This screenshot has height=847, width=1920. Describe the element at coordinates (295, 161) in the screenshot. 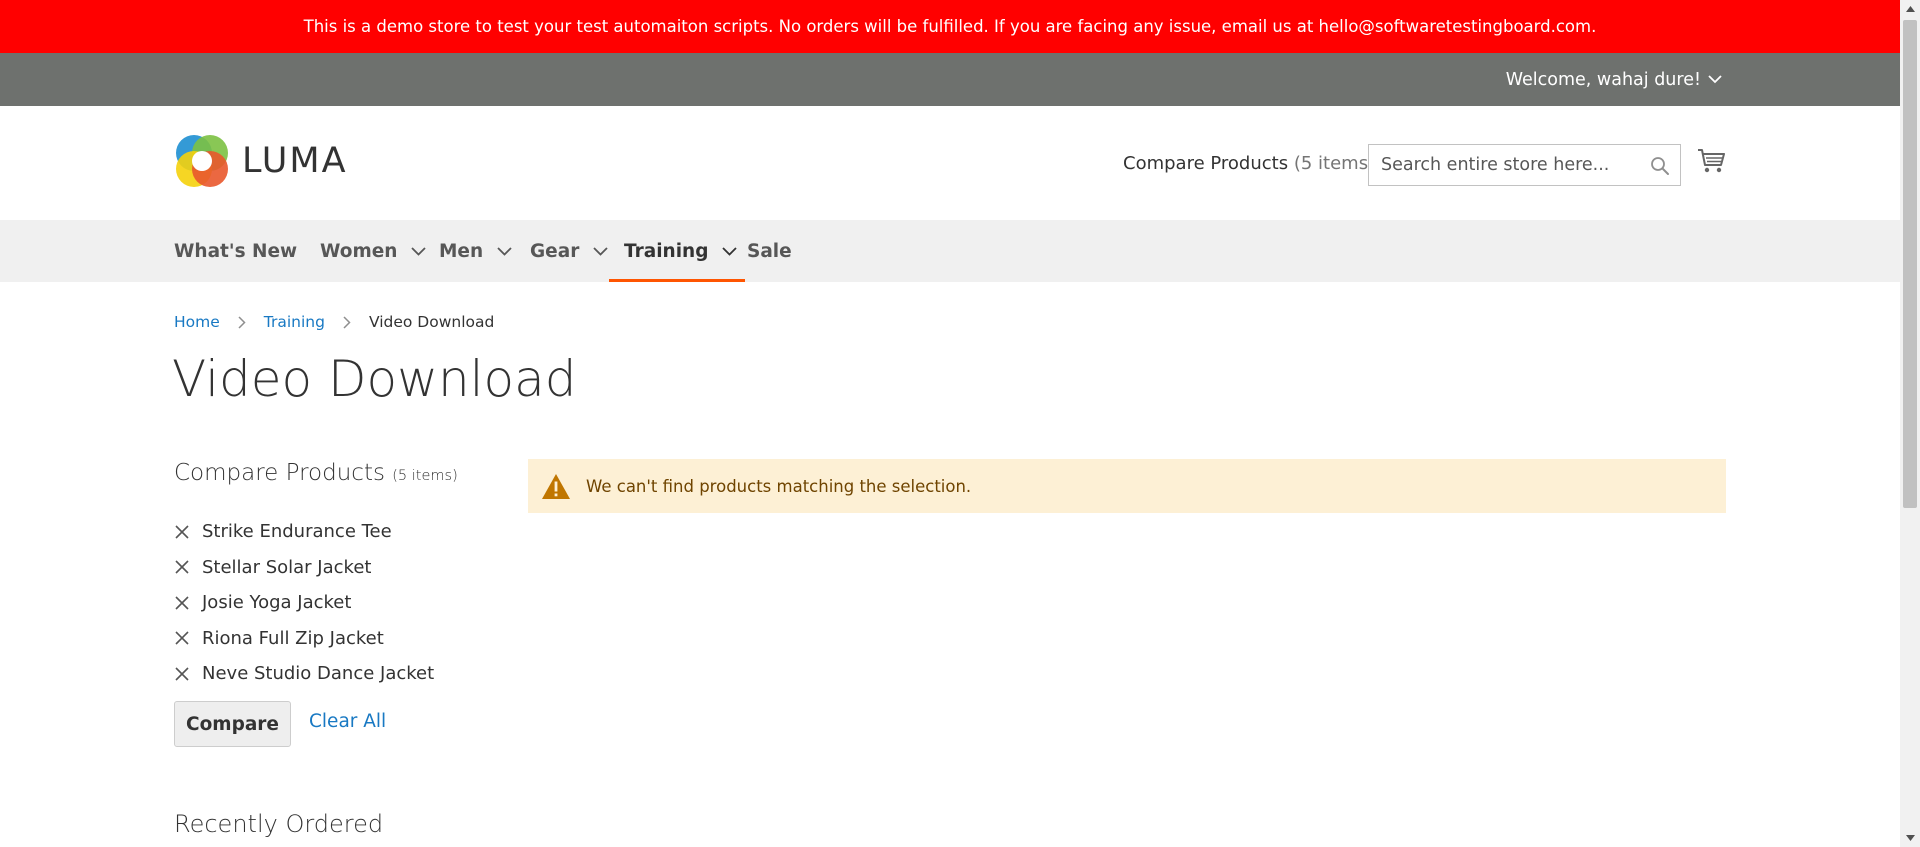

I see `logo-text: LUMA` at that location.